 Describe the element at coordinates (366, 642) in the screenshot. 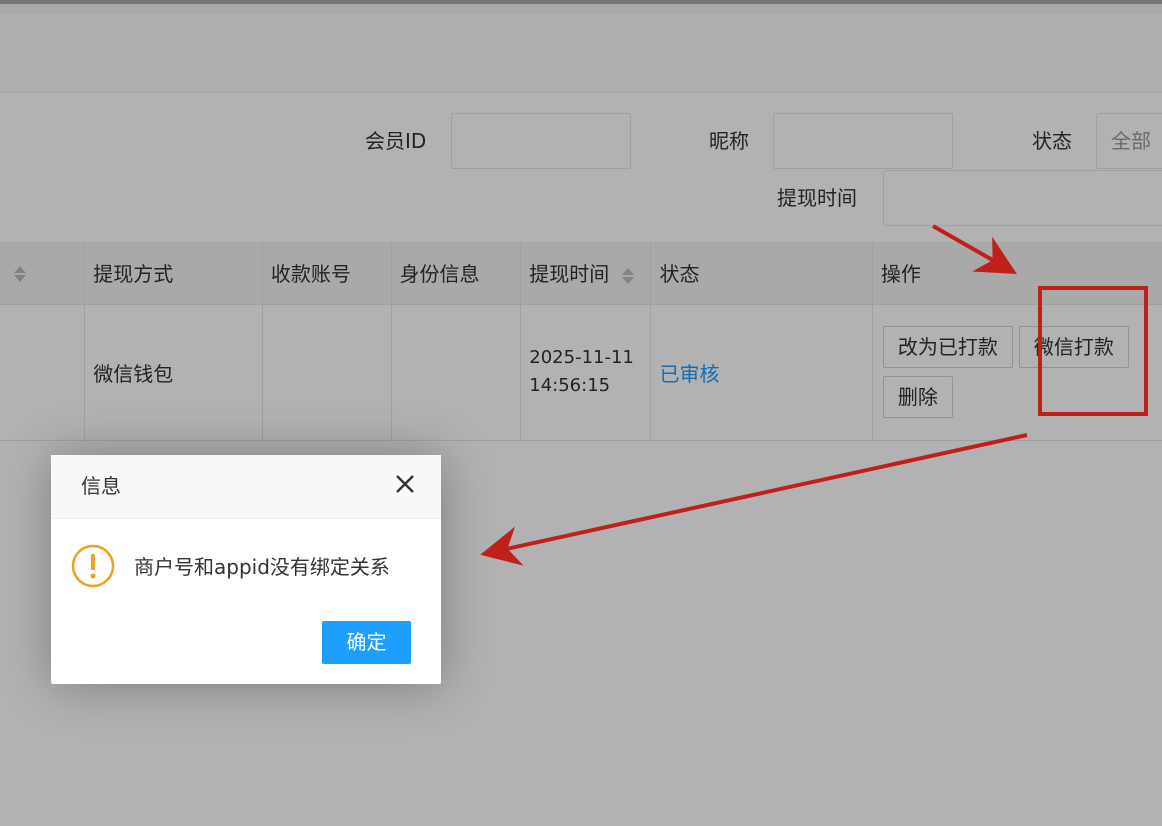

I see `ok-button: 确定` at that location.